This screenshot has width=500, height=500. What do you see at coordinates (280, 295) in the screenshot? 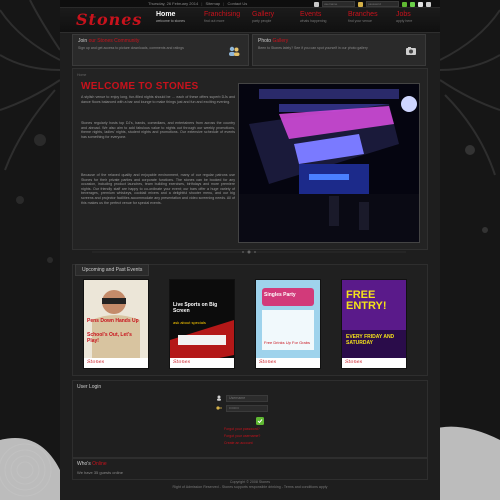
I see `poster-headline: Singles Party` at bounding box center [280, 295].